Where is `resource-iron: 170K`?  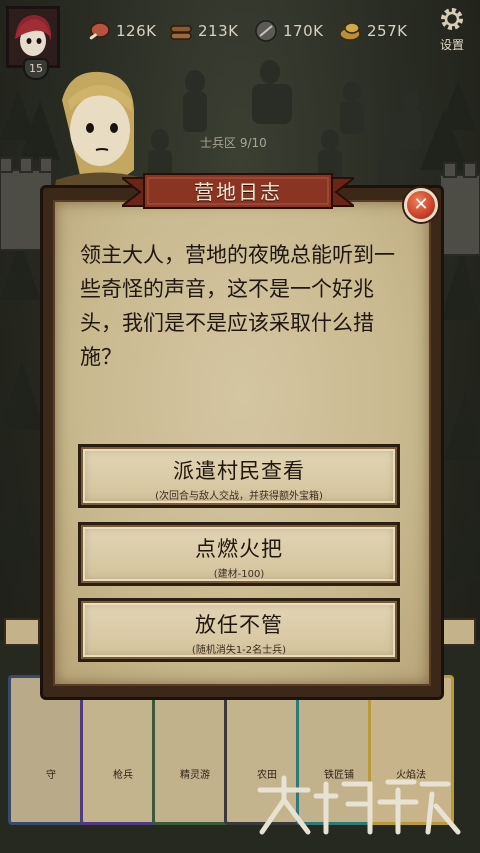 resource-iron: 170K is located at coordinates (288, 31).